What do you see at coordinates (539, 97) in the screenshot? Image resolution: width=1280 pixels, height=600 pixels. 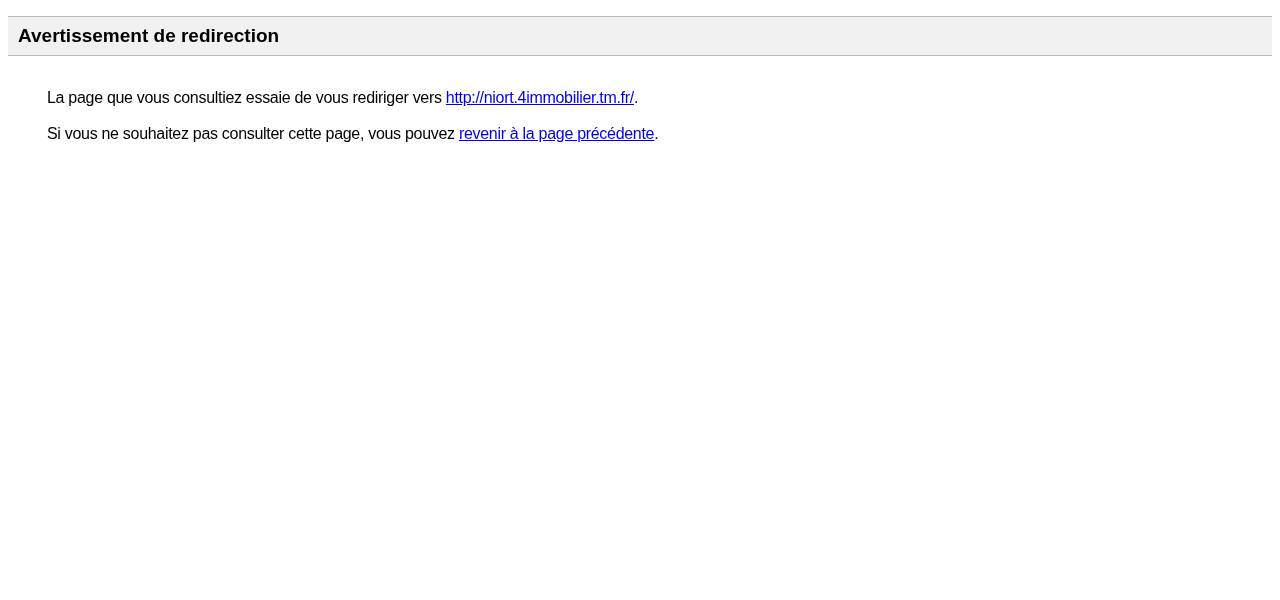 I see `link: http://niort.4immobilier.tm.fr/` at bounding box center [539, 97].